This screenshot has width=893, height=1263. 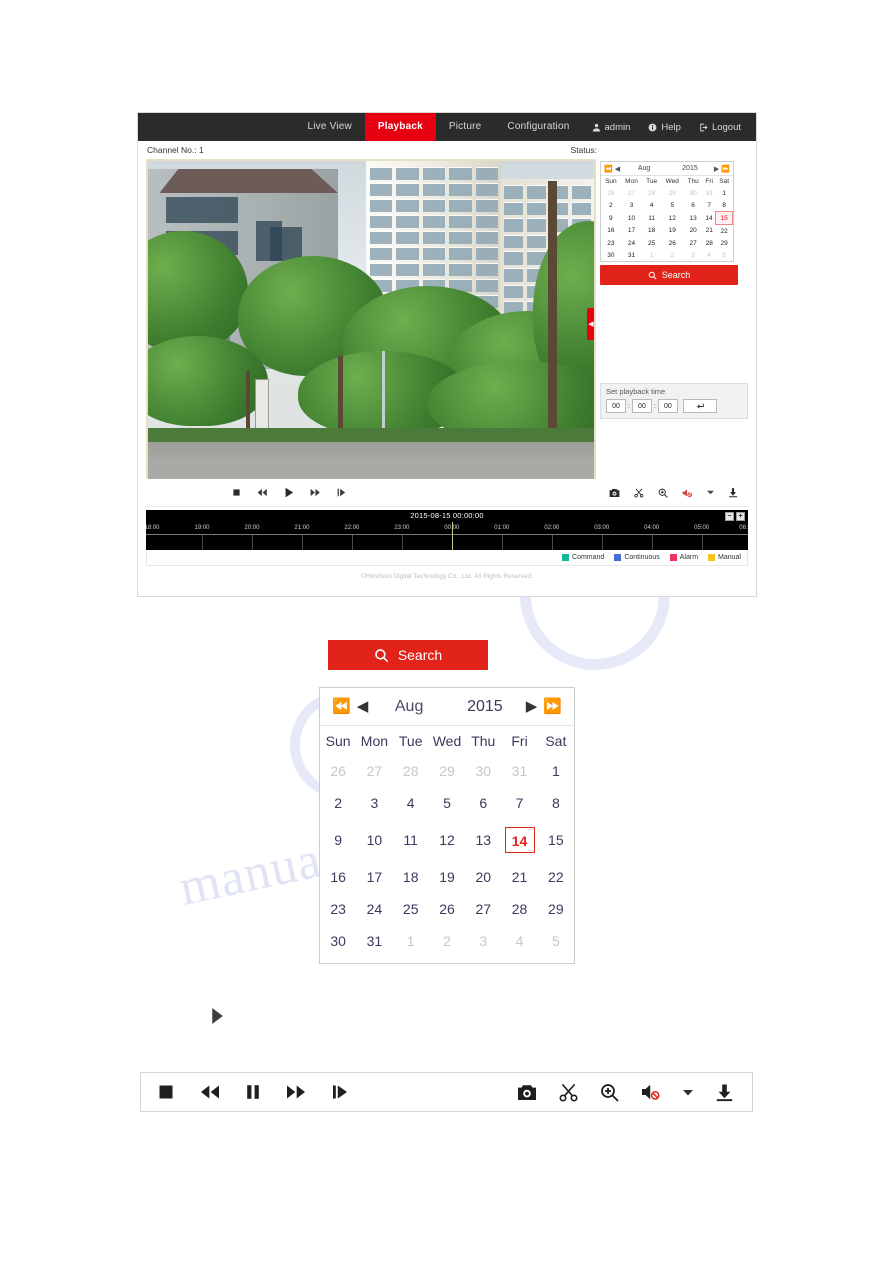 What do you see at coordinates (210, 1092) in the screenshot?
I see `reverse-button` at bounding box center [210, 1092].